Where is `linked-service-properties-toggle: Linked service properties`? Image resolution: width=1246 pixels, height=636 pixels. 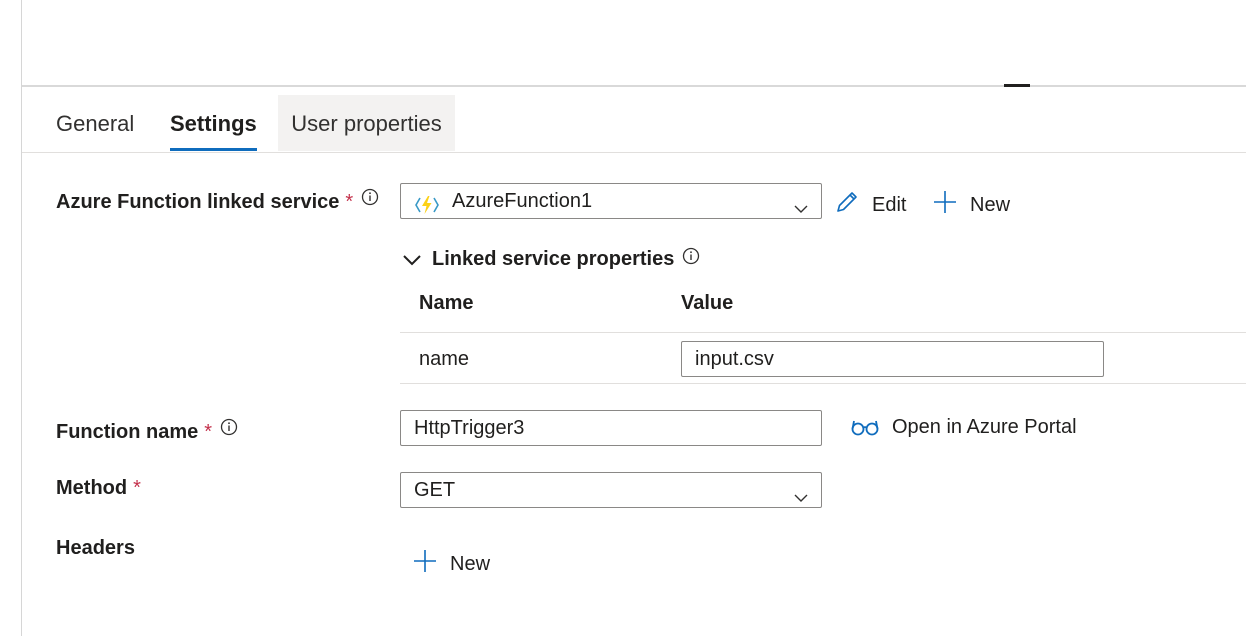 linked-service-properties-toggle: Linked service properties is located at coordinates (556, 258).